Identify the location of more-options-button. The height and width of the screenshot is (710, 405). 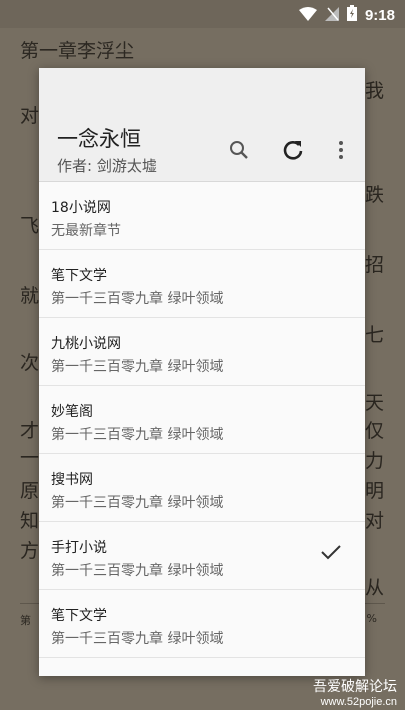
(341, 150).